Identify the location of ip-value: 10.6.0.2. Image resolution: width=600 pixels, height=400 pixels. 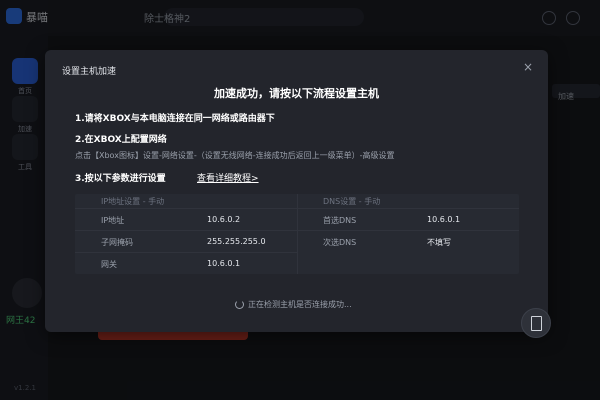
(224, 219).